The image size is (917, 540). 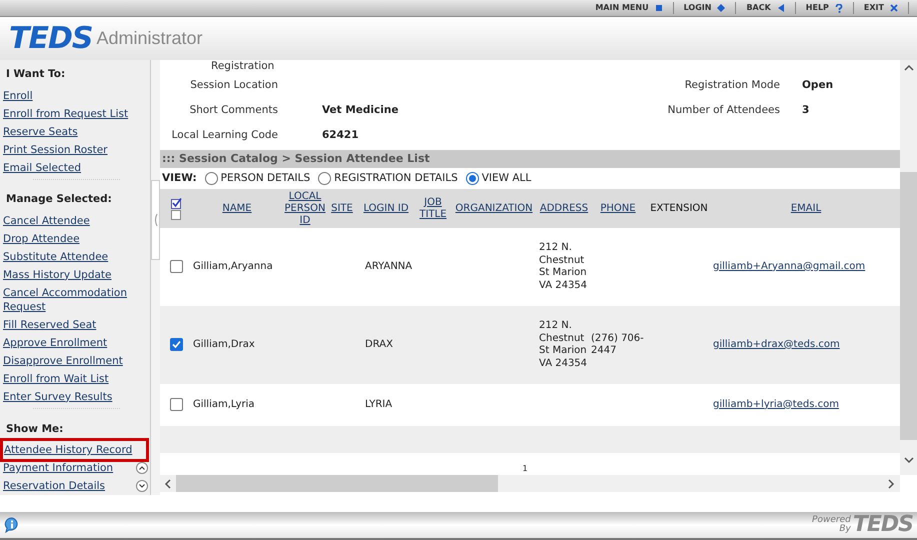 I want to click on app-title: Administrator, so click(x=149, y=38).